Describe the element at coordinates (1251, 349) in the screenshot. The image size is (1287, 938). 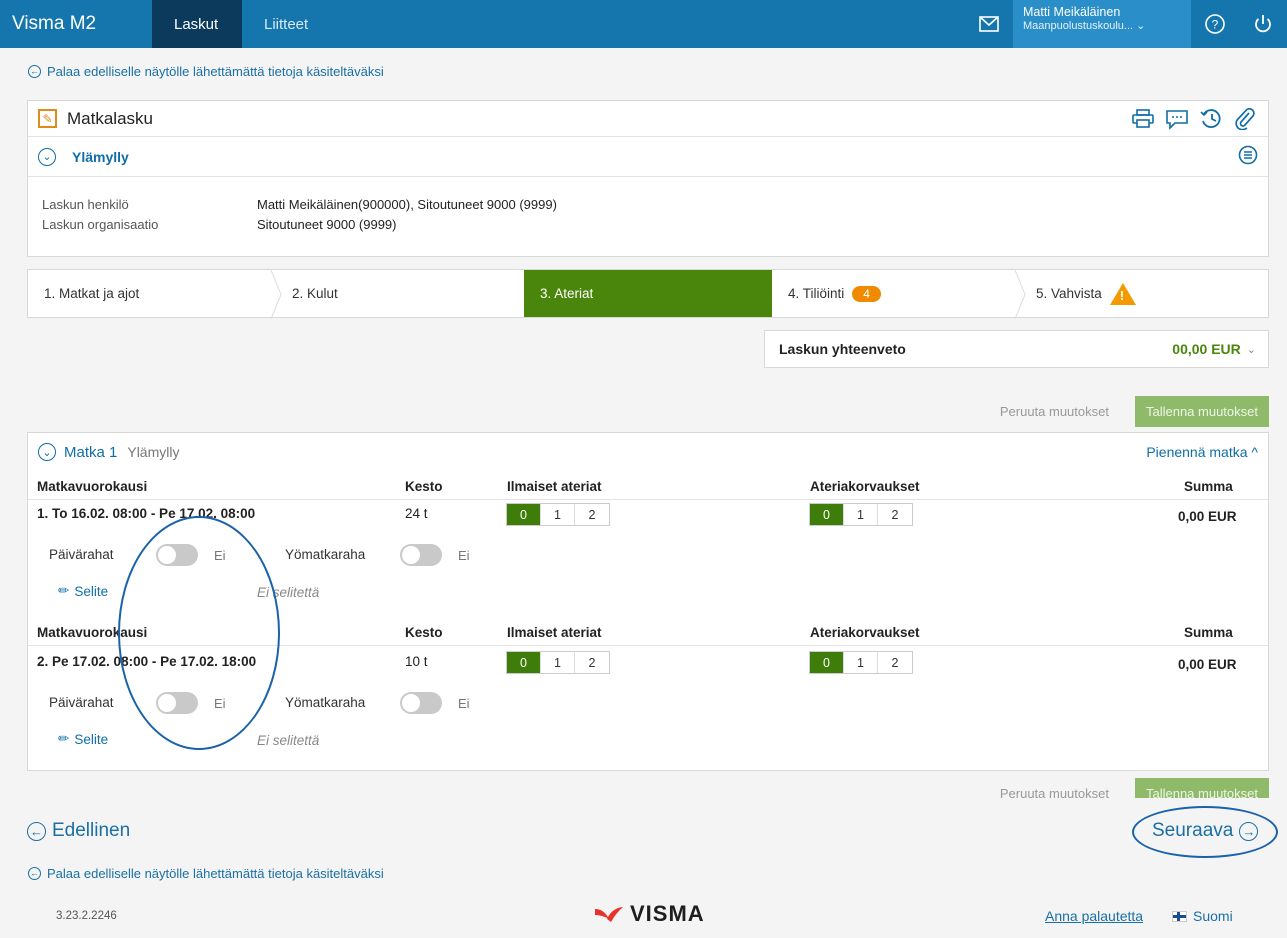
I see `chevron-down-icon: ⌄` at that location.